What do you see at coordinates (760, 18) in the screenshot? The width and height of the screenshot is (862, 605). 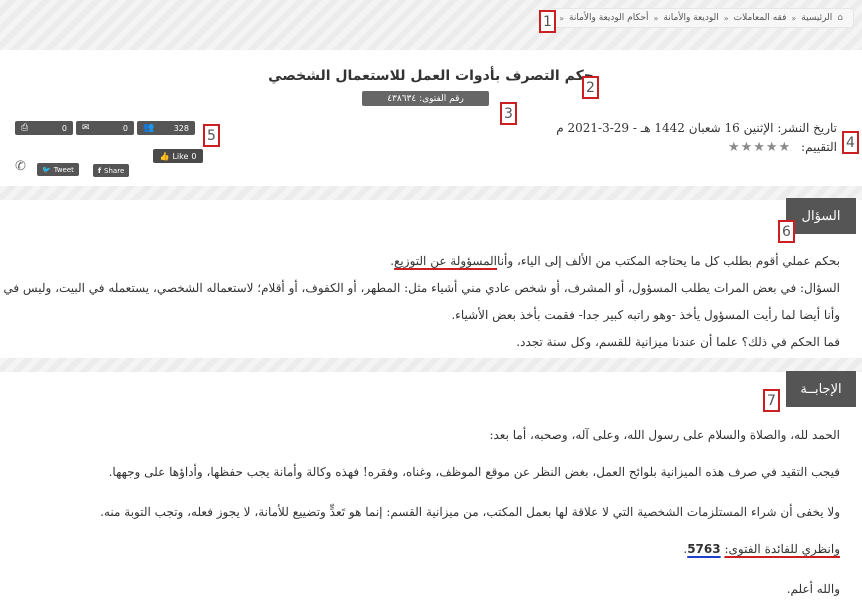 I see `breadcrumb-transactions: فقه المعاملات` at bounding box center [760, 18].